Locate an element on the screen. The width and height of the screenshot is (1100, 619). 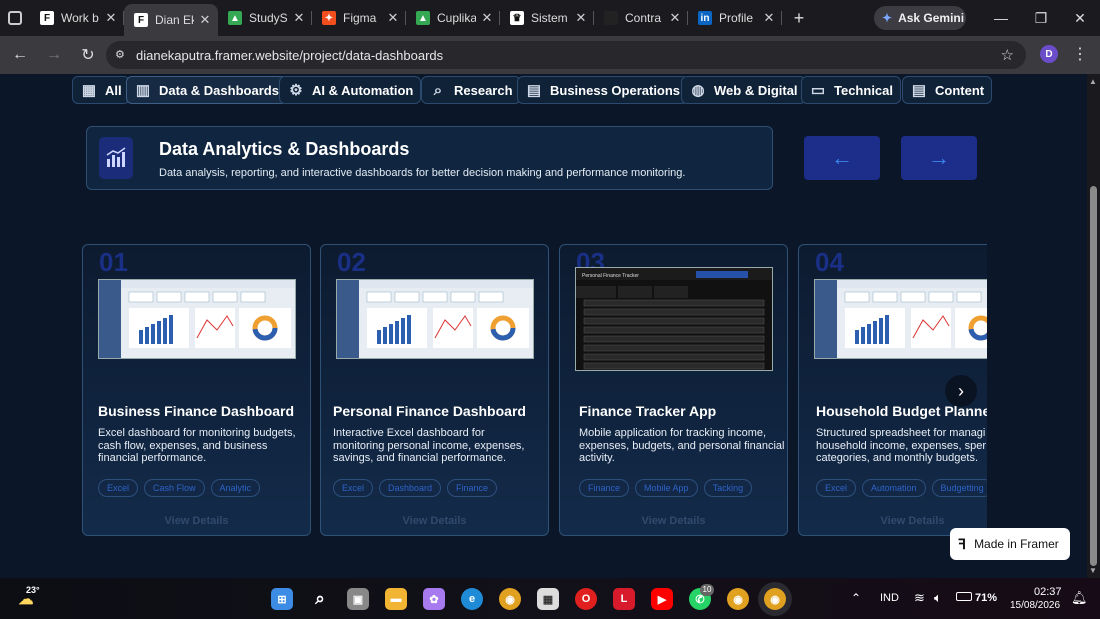
chrome-icon: ◉ is located at coordinates (510, 599).